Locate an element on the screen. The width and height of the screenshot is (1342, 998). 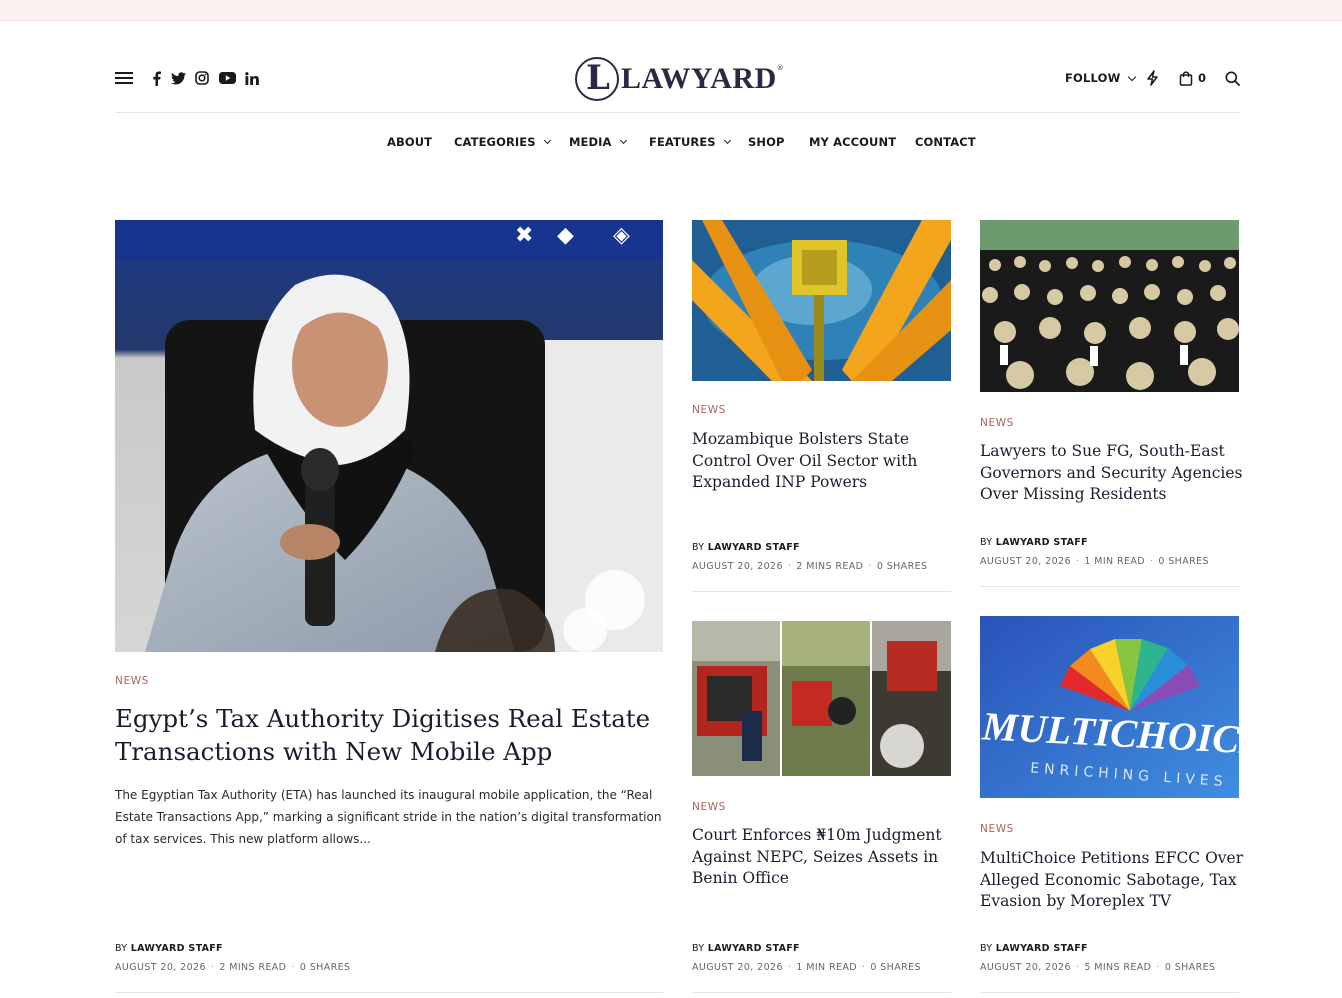
header-divider is located at coordinates (677, 112).